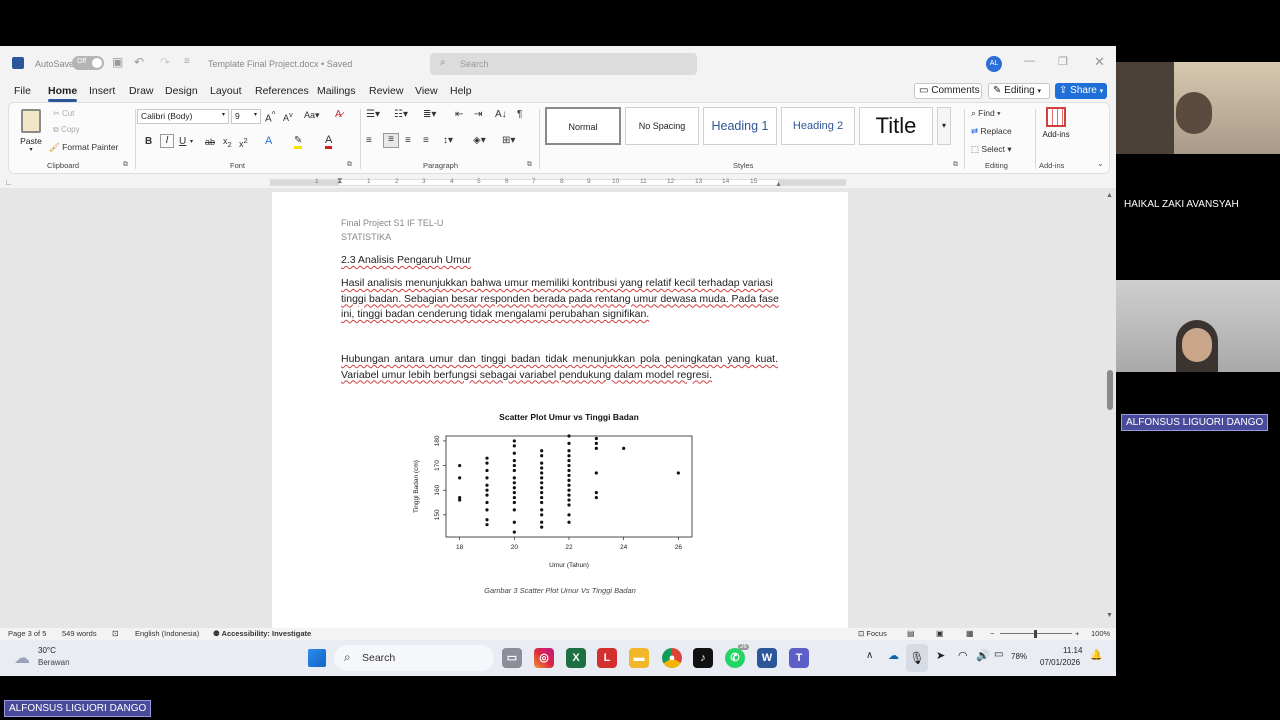  What do you see at coordinates (268, 141) in the screenshot?
I see `text-effects-icon: A` at bounding box center [268, 141].